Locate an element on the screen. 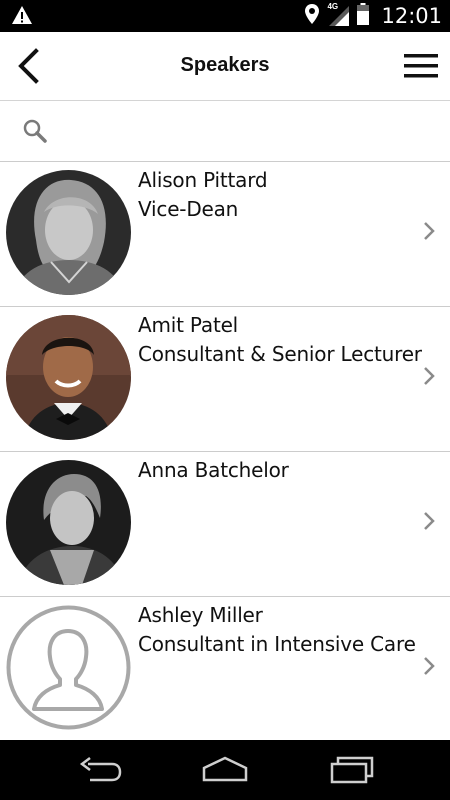  speaker-role: Vice-Dean is located at coordinates (188, 209).